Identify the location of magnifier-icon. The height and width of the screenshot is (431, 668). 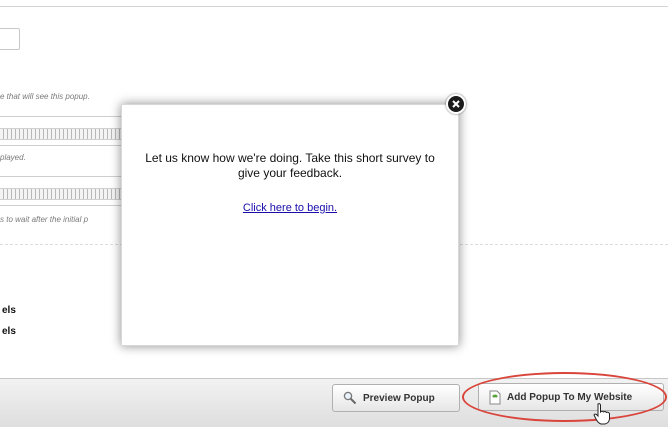
(350, 398).